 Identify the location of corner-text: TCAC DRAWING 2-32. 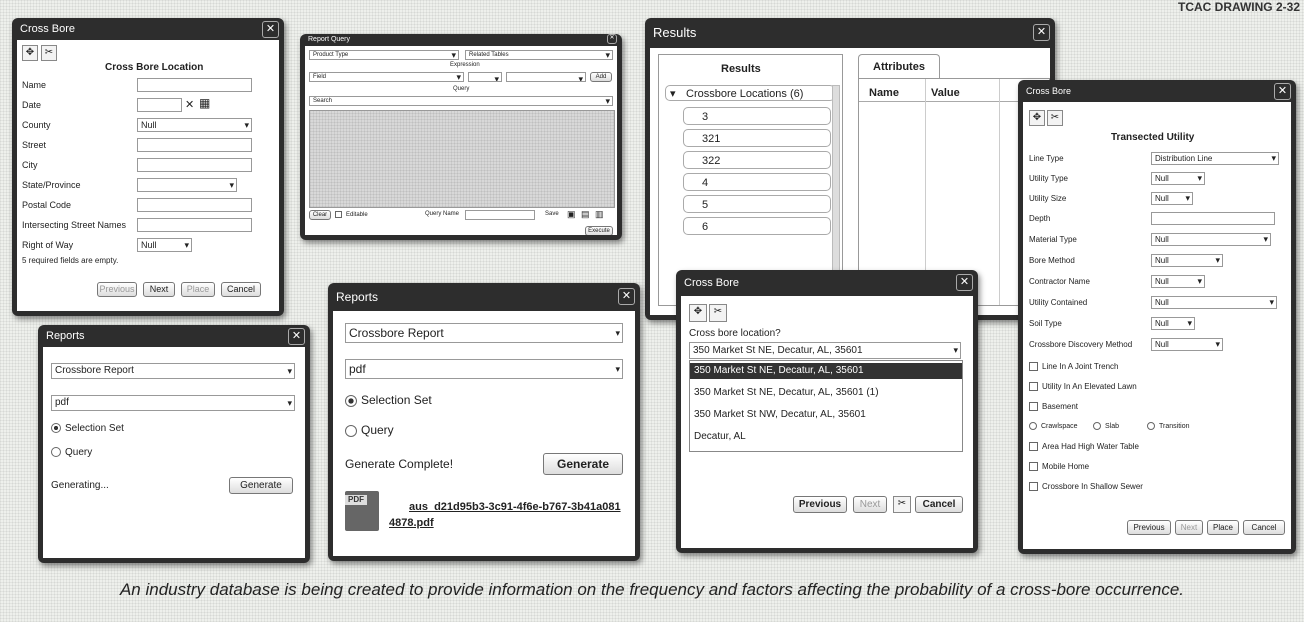
(1238, 7).